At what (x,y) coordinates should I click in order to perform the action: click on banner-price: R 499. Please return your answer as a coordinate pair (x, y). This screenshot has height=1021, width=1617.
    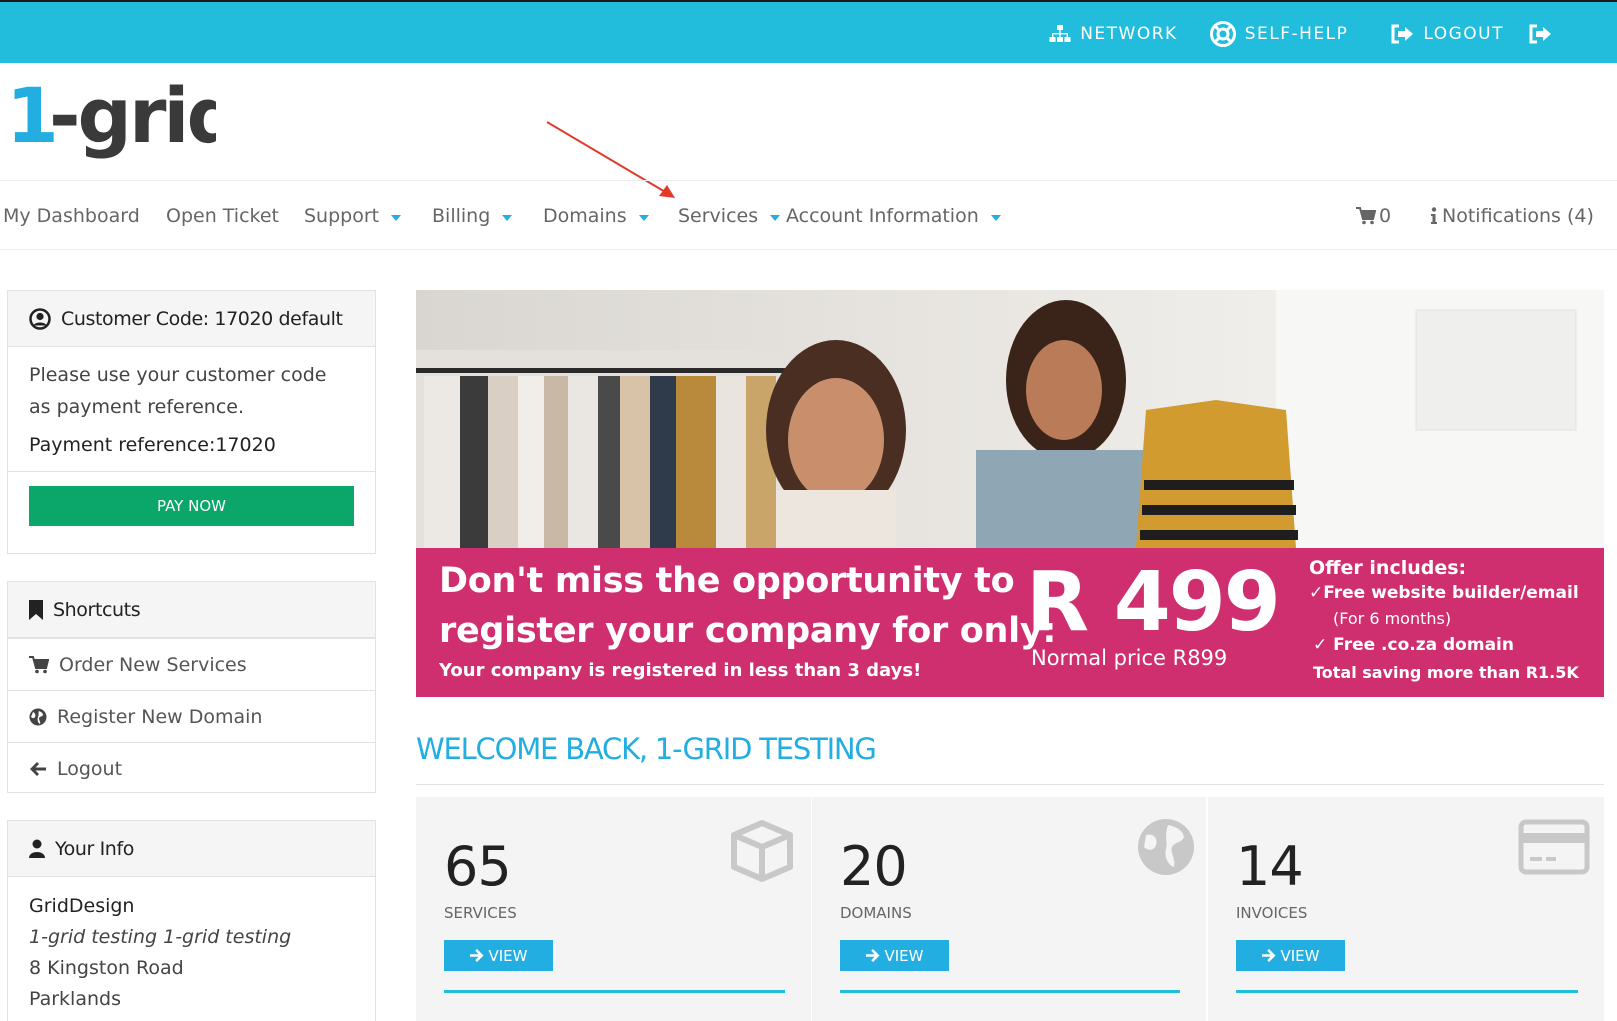
    Looking at the image, I should click on (1153, 602).